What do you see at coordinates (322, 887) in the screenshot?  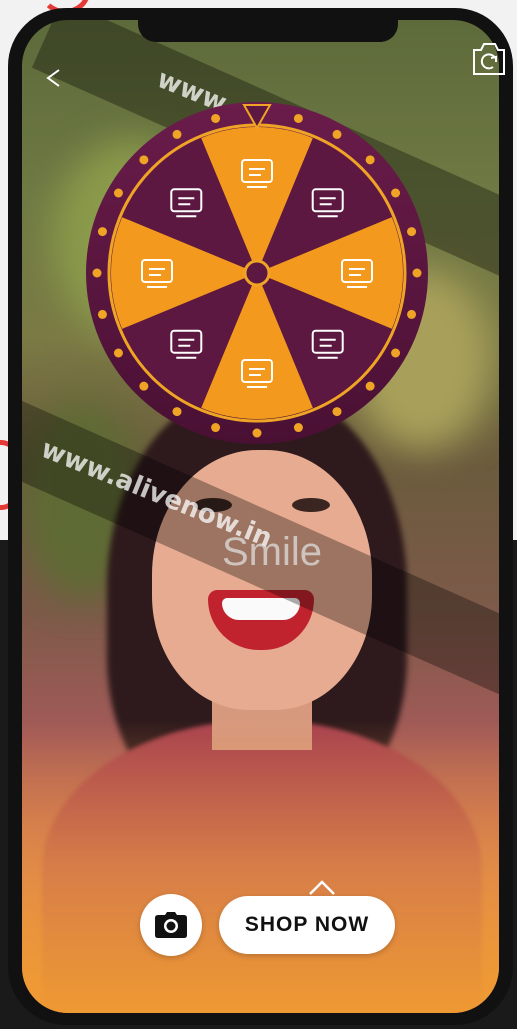 I see `chevron-up-icon` at bounding box center [322, 887].